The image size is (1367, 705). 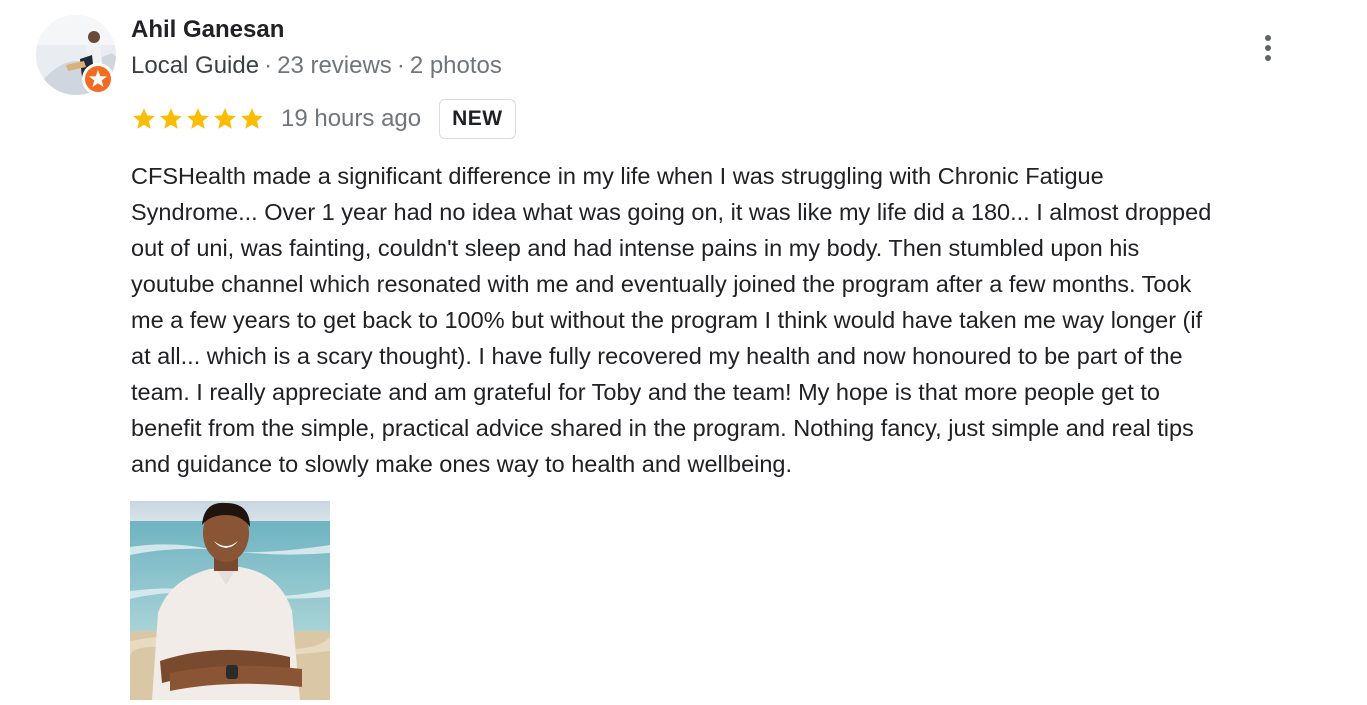 I want to click on local-guide-badge-icon, so click(x=98, y=79).